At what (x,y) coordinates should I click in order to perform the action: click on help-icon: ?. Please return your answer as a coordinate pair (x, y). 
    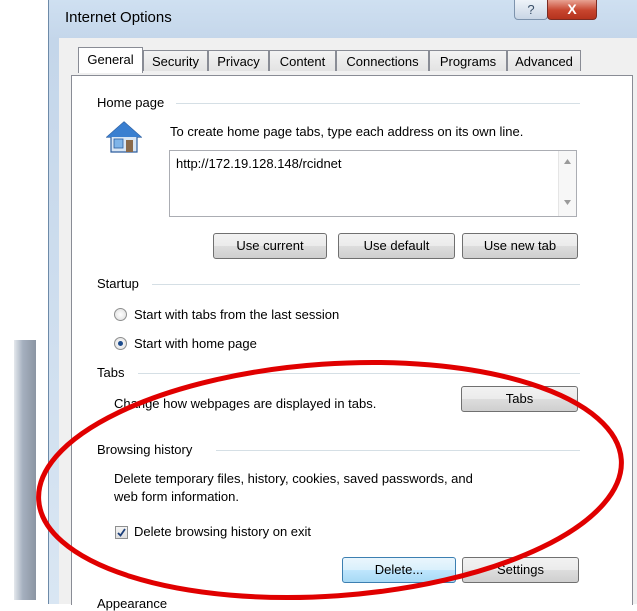
    Looking at the image, I should click on (531, 9).